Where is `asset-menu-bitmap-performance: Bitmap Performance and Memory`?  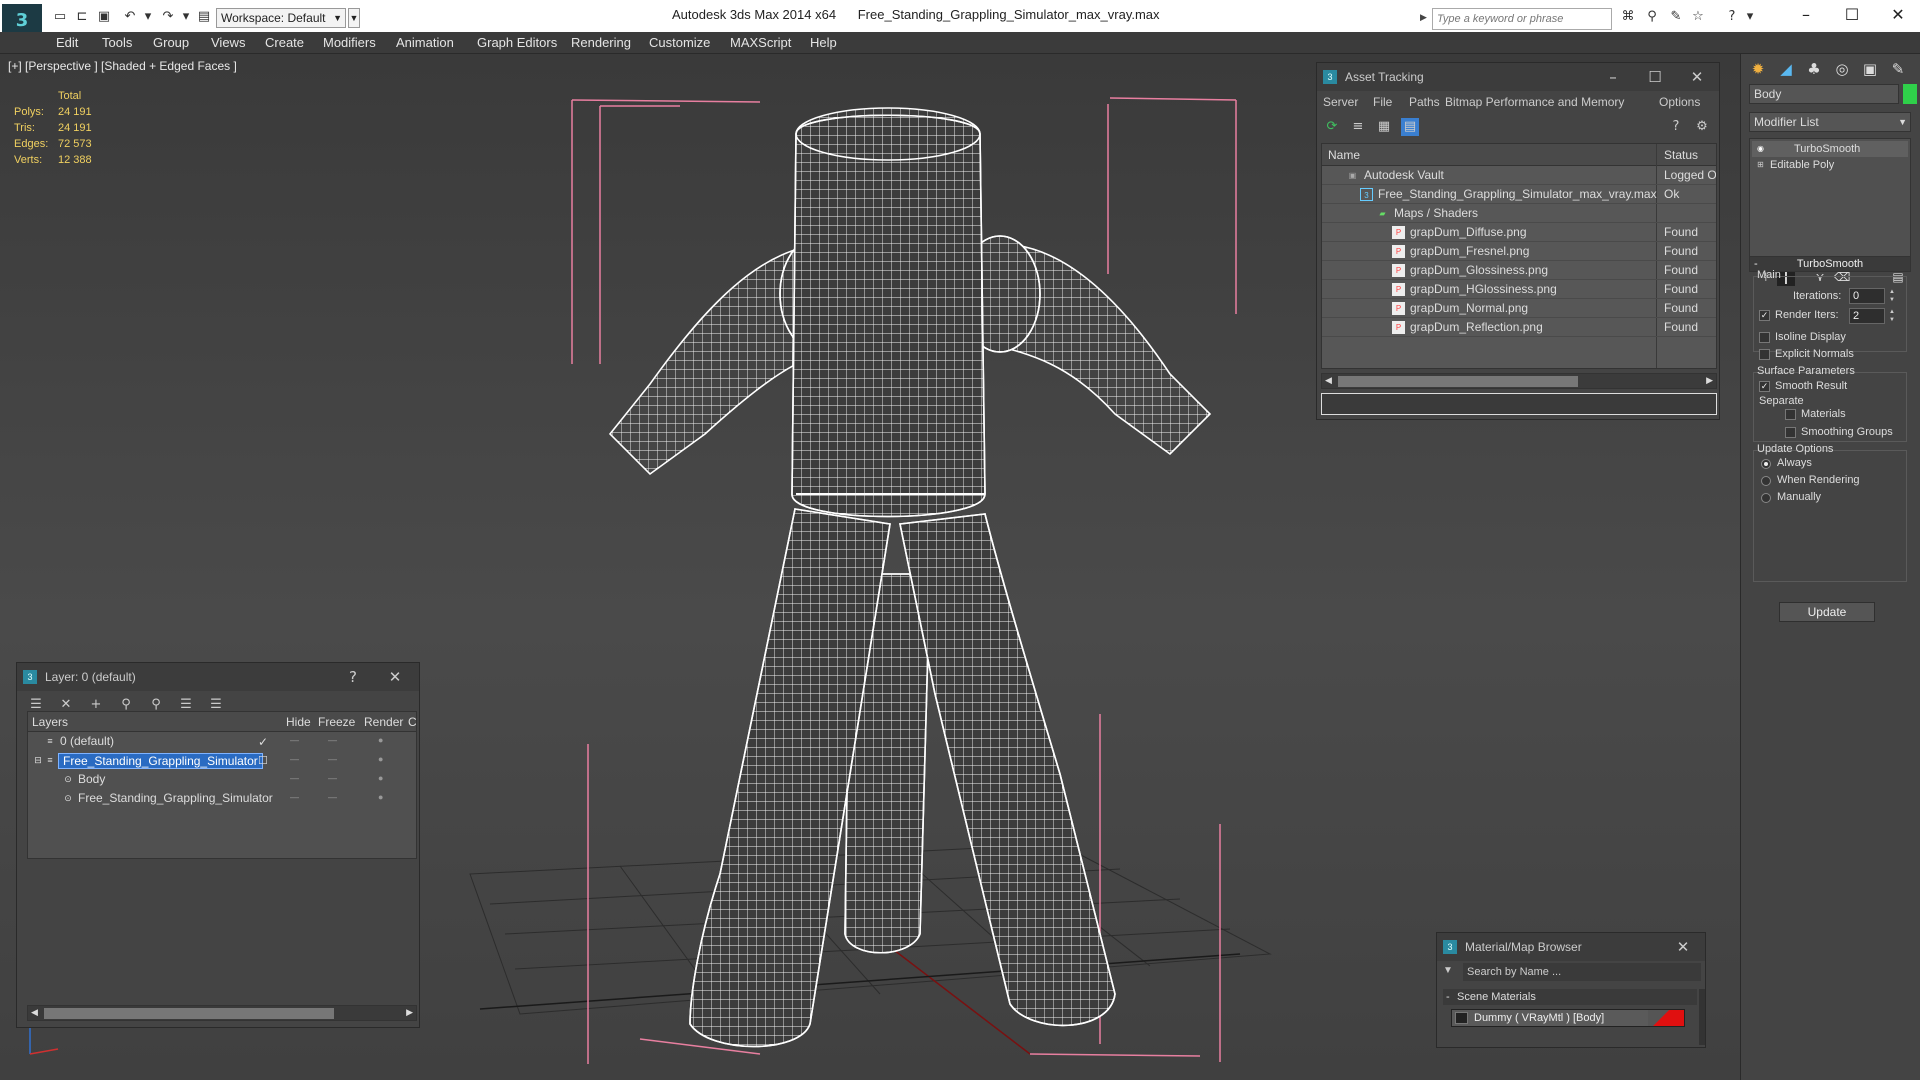 asset-menu-bitmap-performance: Bitmap Performance and Memory is located at coordinates (1534, 102).